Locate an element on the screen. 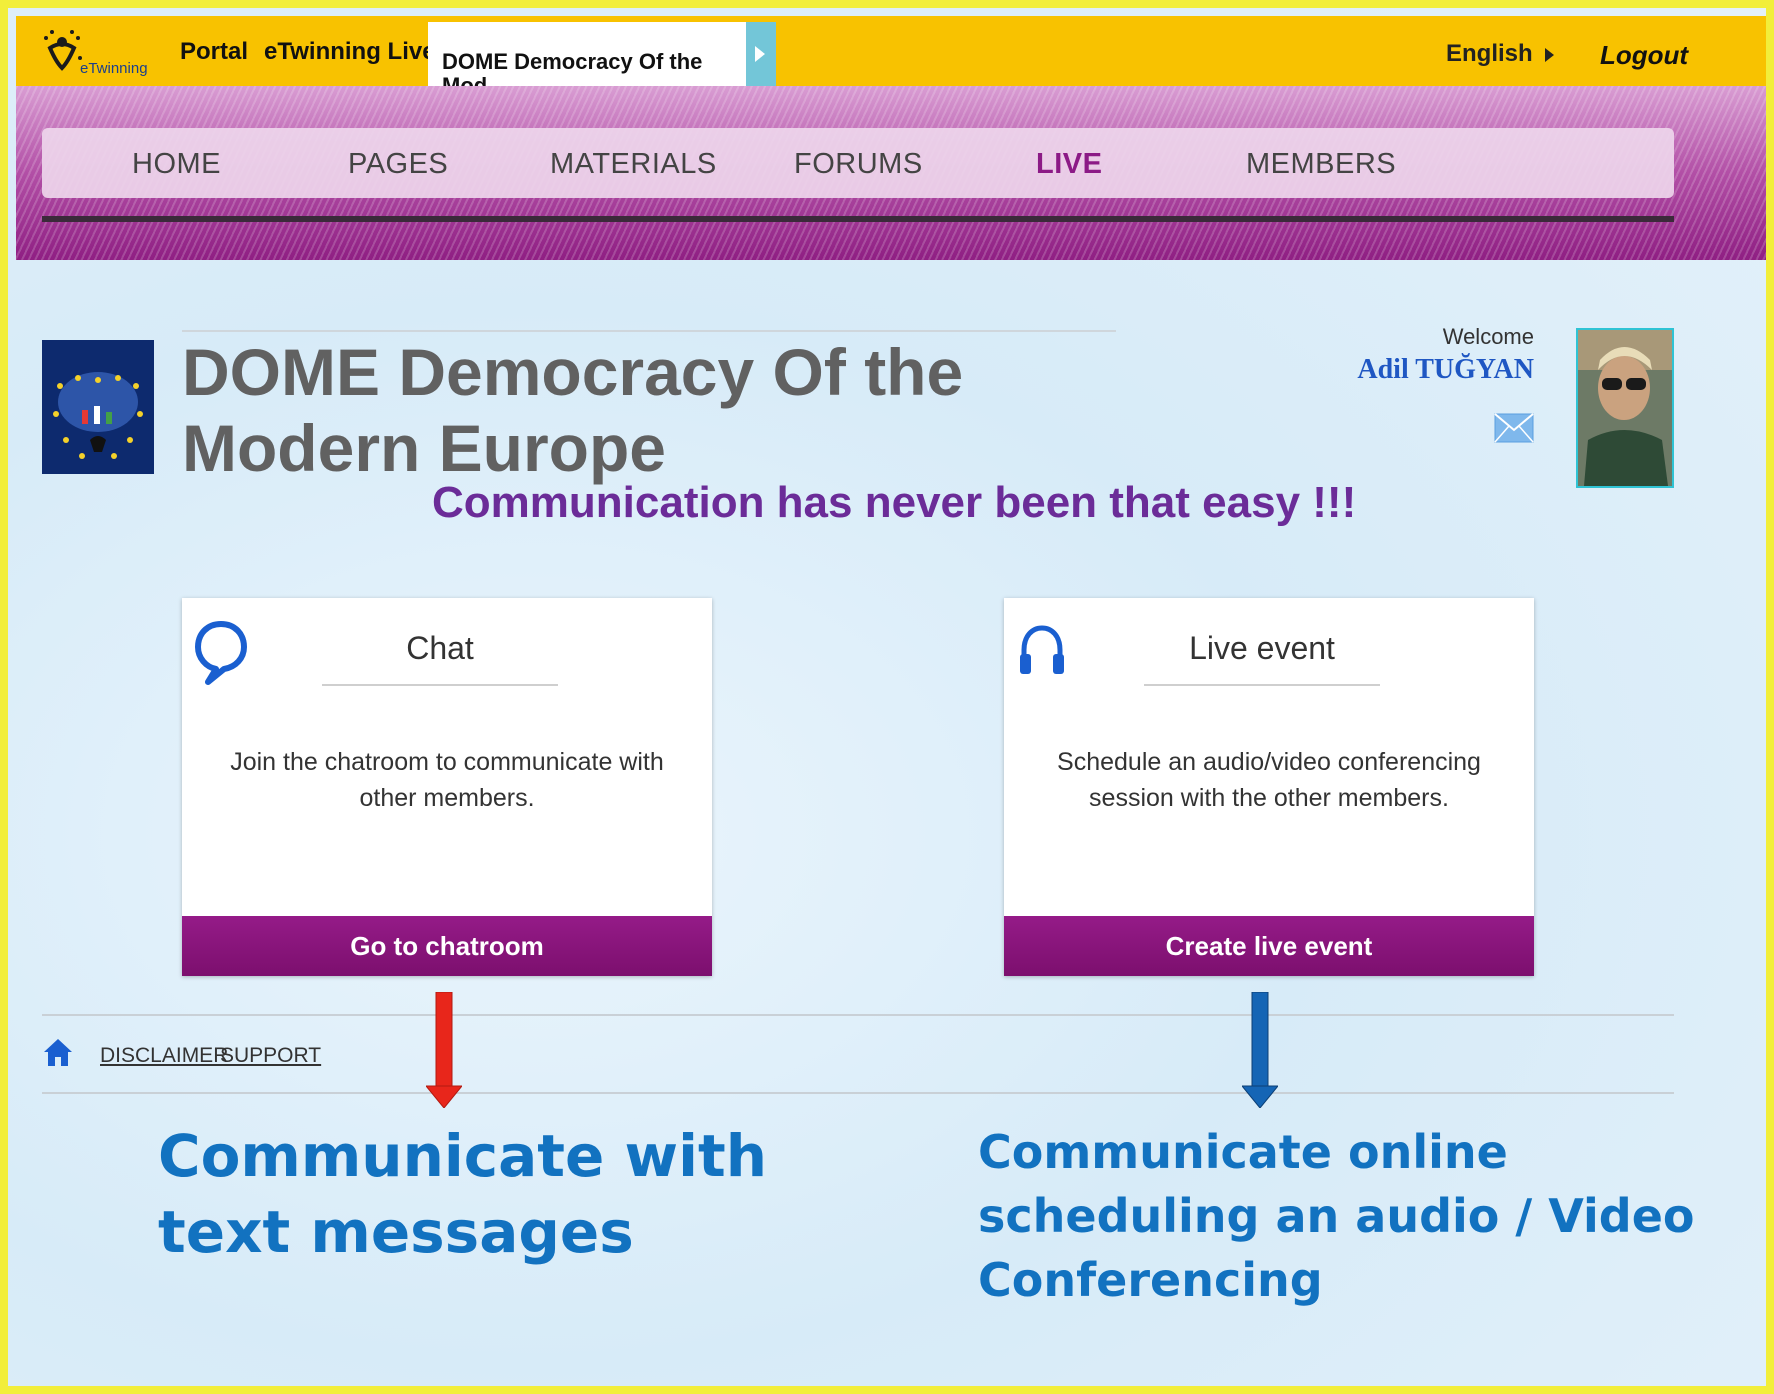  etwinning-live-link: eTwinning Live is located at coordinates (350, 52).